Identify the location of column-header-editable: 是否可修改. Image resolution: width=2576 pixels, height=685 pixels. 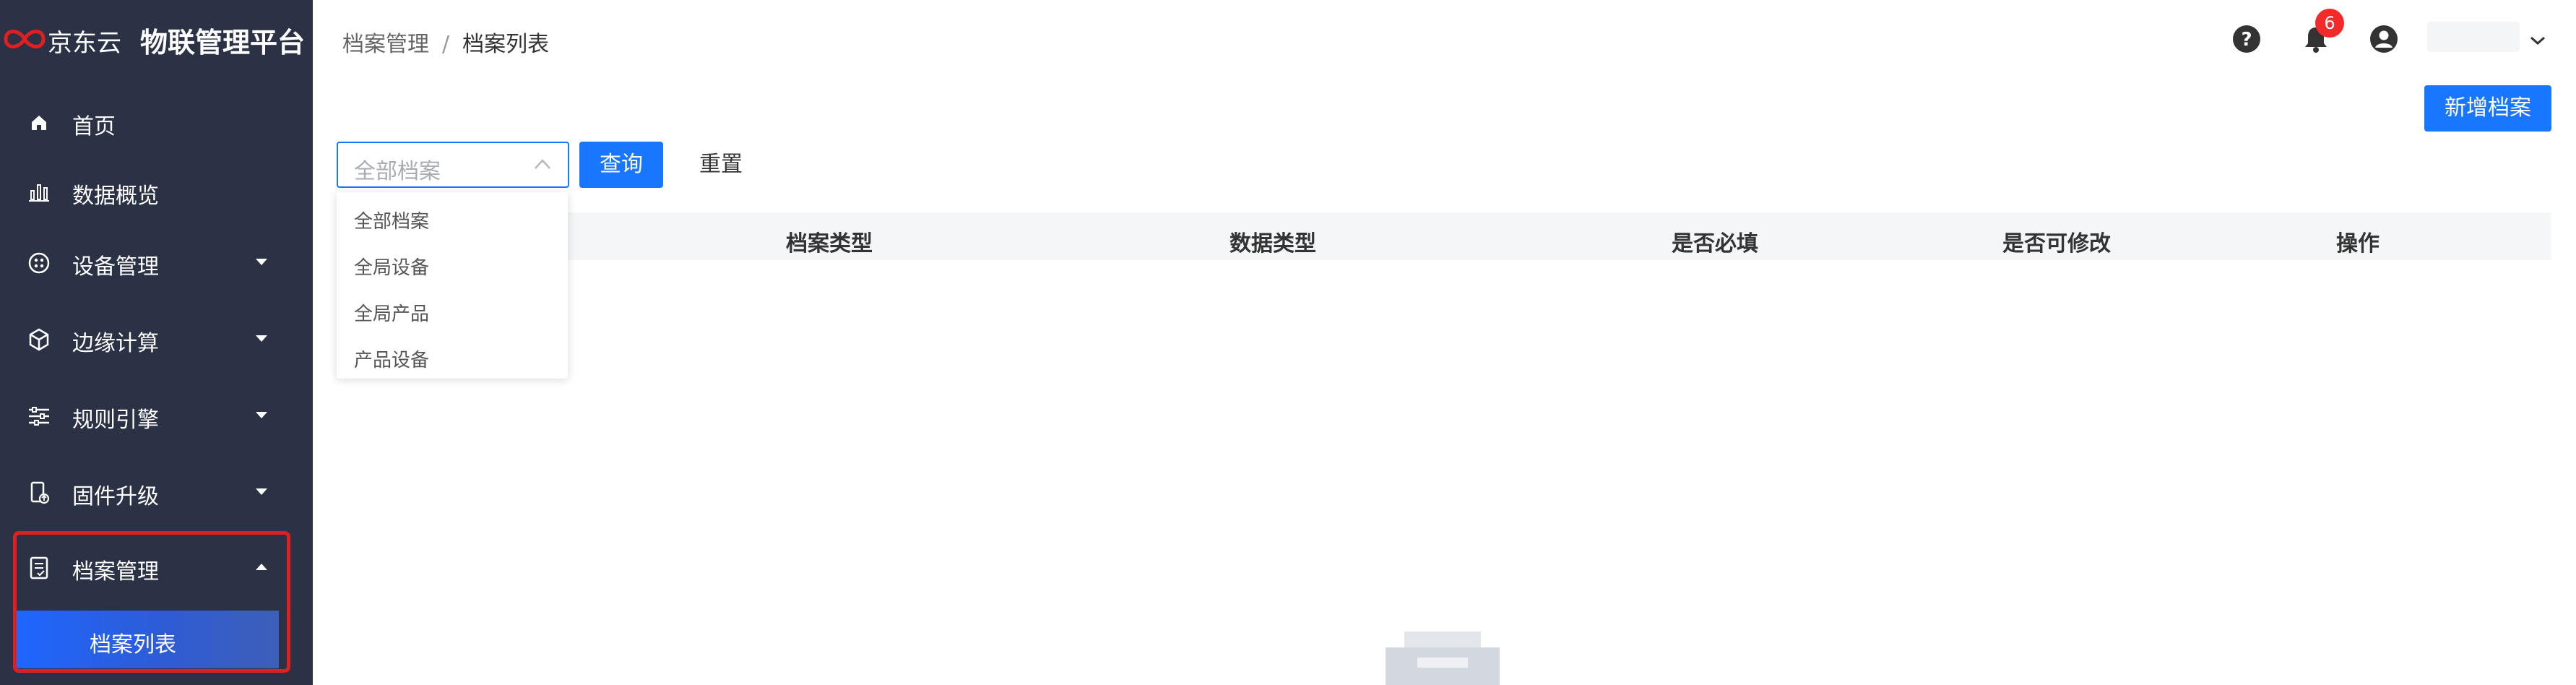
(2056, 244).